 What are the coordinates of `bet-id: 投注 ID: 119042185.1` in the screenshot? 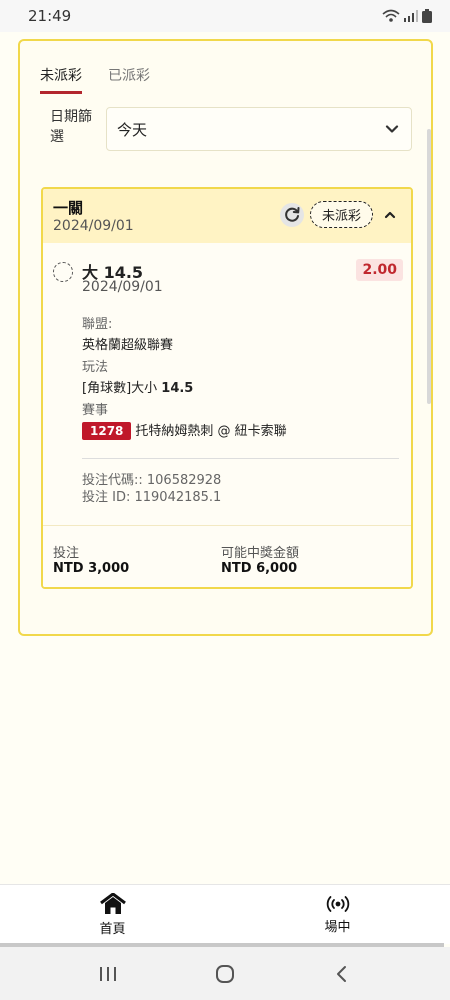 It's located at (152, 497).